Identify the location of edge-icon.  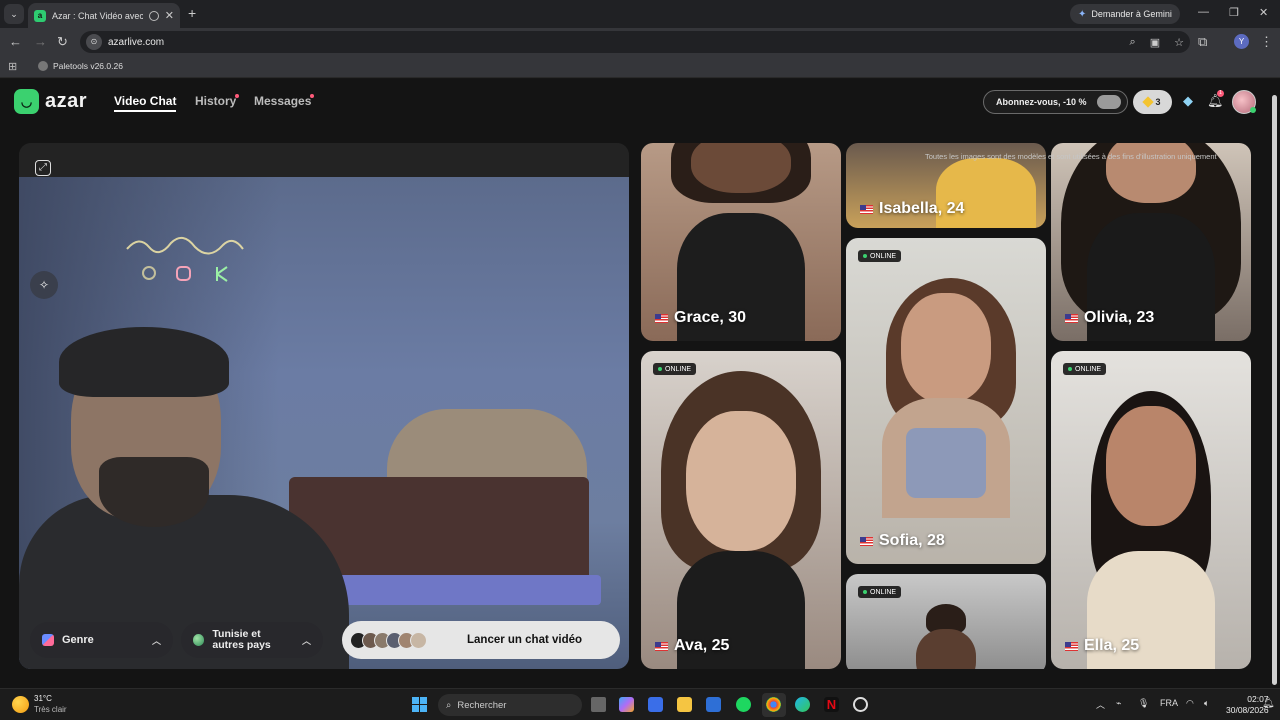
(802, 704).